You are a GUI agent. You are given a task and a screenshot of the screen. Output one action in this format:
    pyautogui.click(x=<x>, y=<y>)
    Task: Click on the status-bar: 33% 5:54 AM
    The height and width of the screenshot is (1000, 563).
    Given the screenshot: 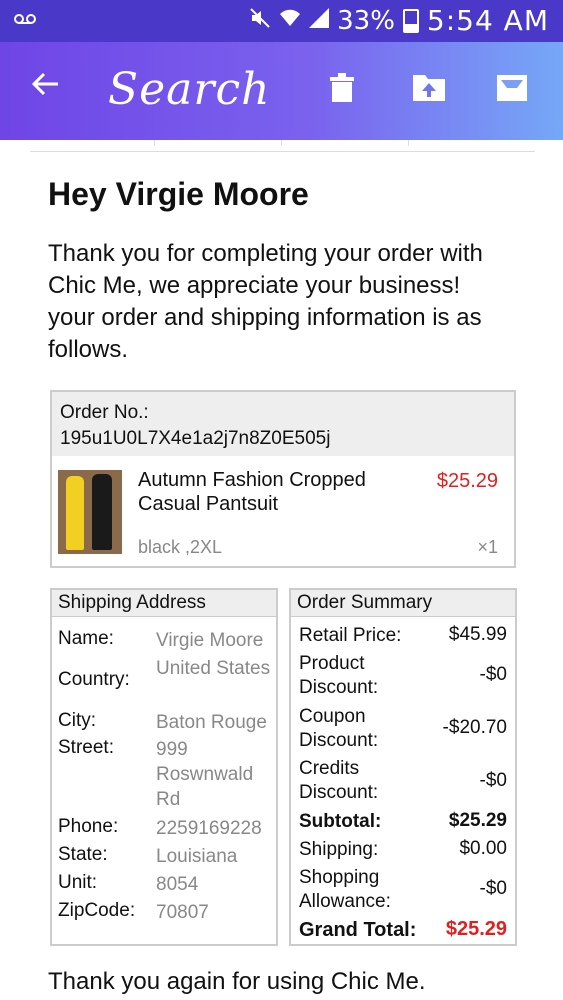 What is the action you would take?
    pyautogui.click(x=281, y=21)
    